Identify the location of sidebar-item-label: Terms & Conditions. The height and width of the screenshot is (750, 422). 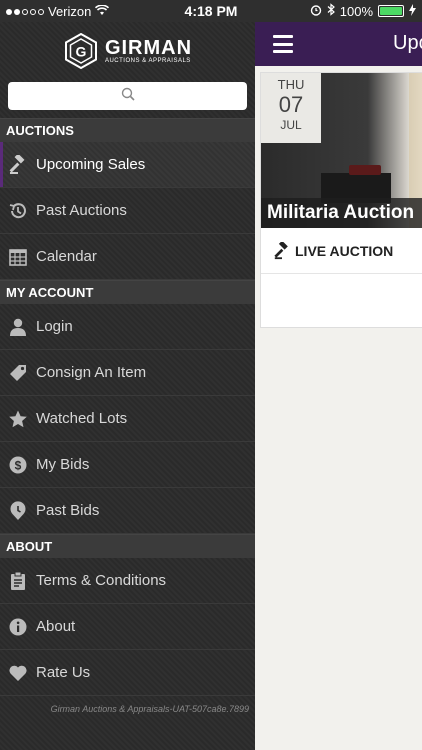
(101, 580).